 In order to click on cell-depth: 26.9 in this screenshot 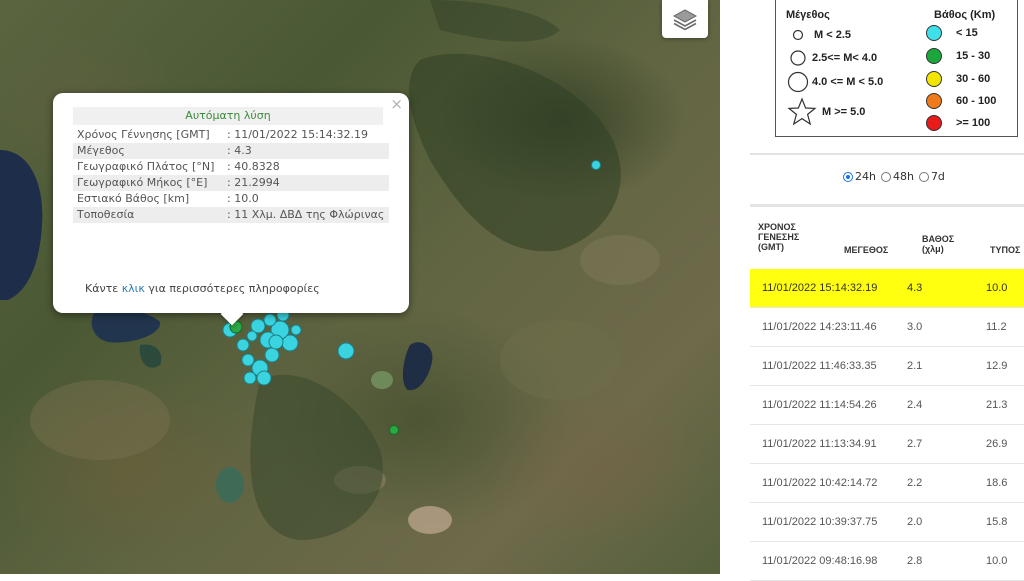, I will do `click(997, 444)`.